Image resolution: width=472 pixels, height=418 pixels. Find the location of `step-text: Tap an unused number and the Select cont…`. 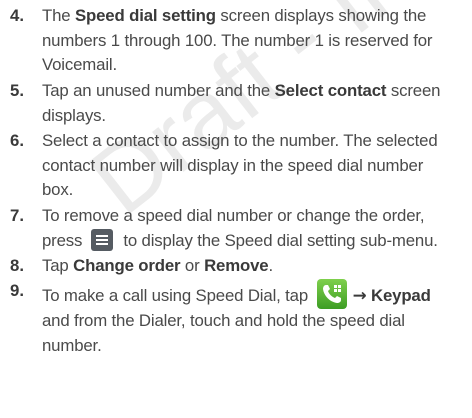

step-text: Tap an unused number and the Select cont… is located at coordinates (251, 103).